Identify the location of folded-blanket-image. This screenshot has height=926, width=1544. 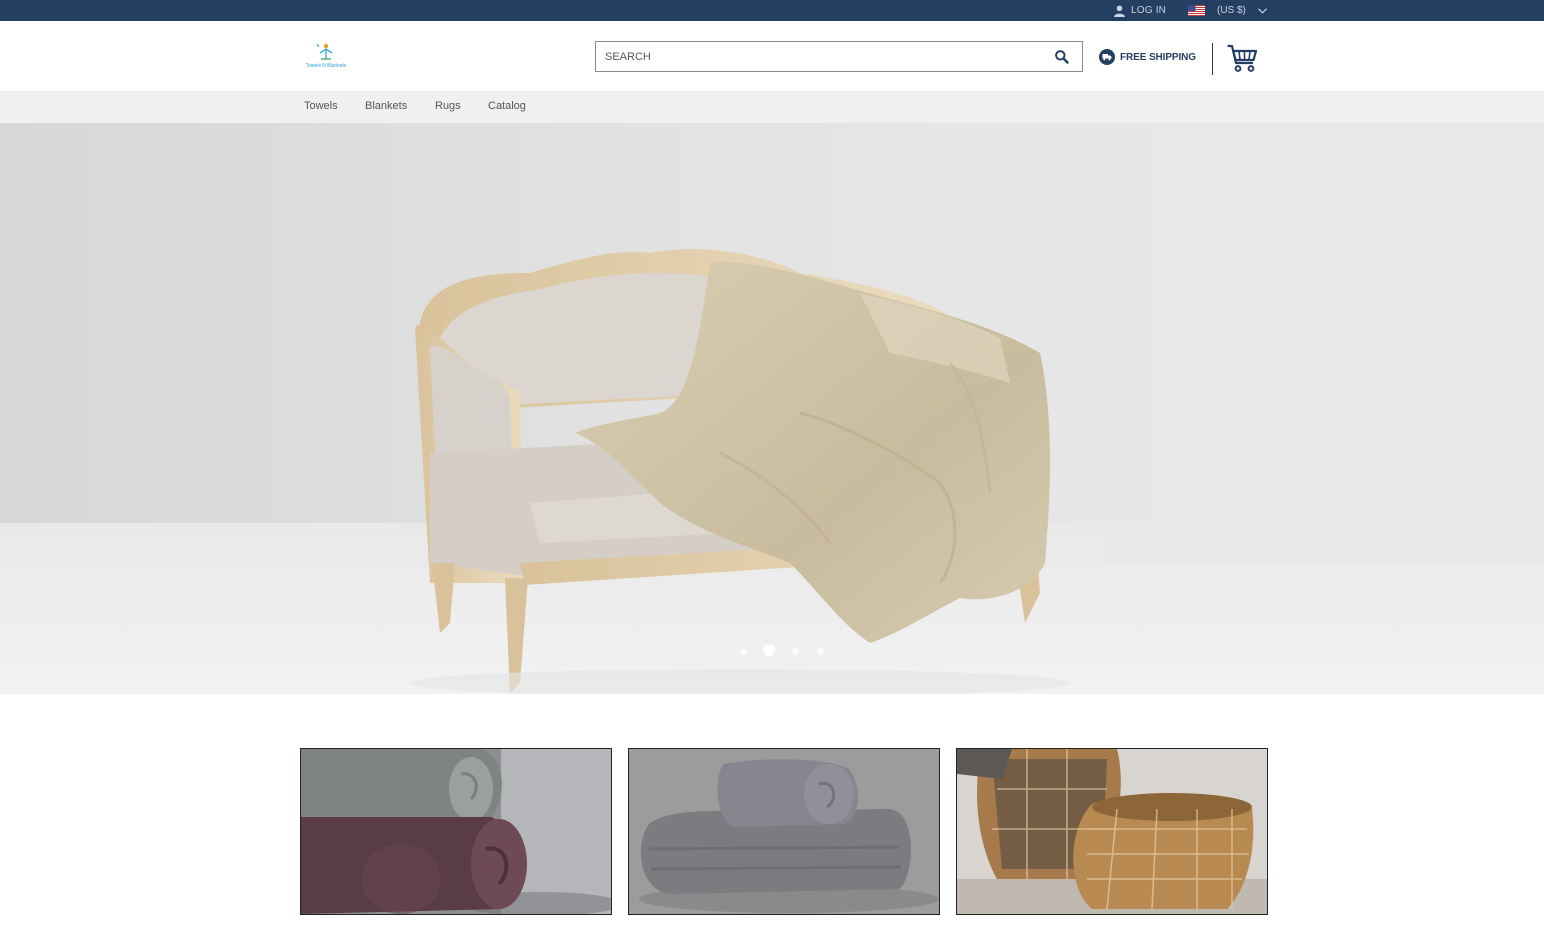
(784, 831).